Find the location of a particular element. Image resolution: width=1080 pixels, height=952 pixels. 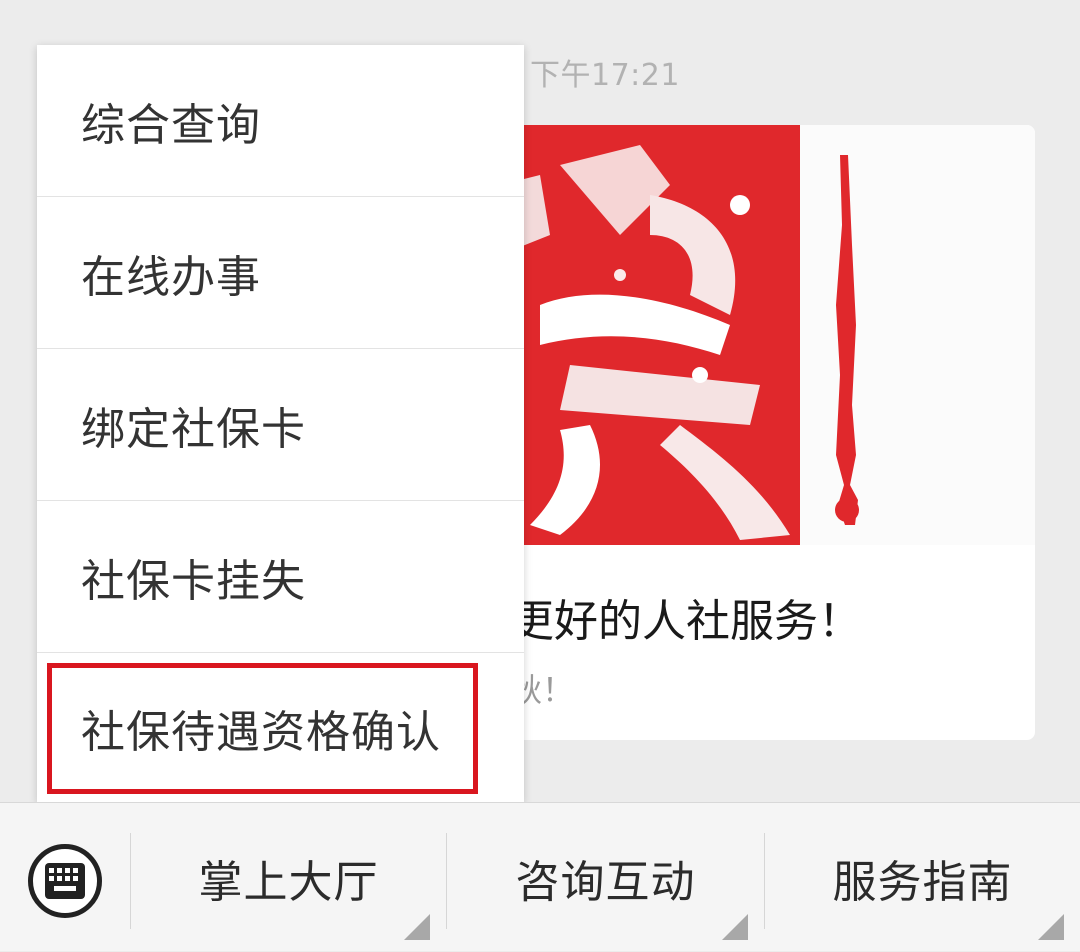

highlight-annotation-box is located at coordinates (262, 728).